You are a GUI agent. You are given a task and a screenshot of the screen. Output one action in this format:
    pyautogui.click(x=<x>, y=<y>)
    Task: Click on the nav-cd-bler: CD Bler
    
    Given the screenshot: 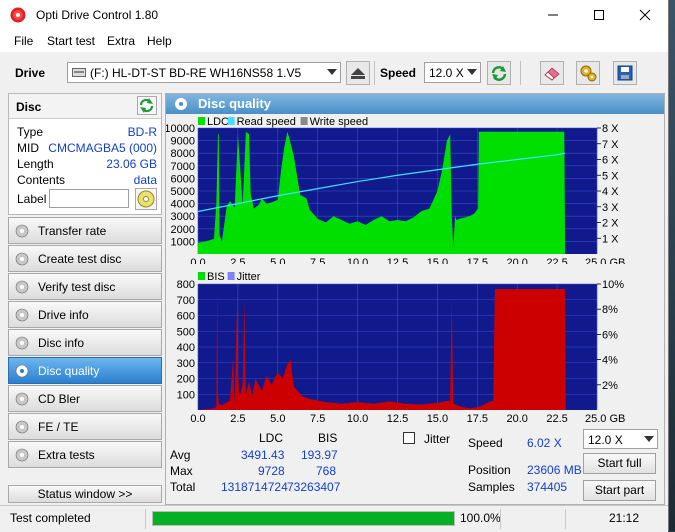 What is the action you would take?
    pyautogui.click(x=85, y=398)
    